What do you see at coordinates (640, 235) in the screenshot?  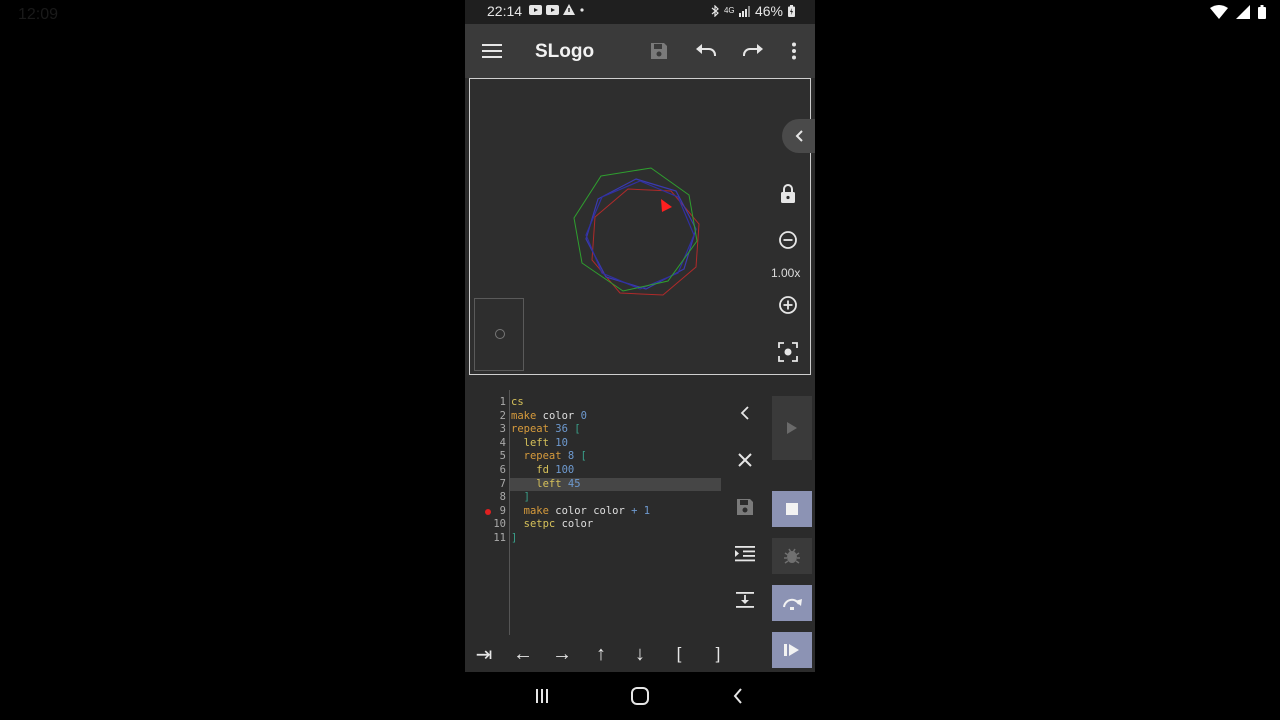 I see `trail-blue-inner` at bounding box center [640, 235].